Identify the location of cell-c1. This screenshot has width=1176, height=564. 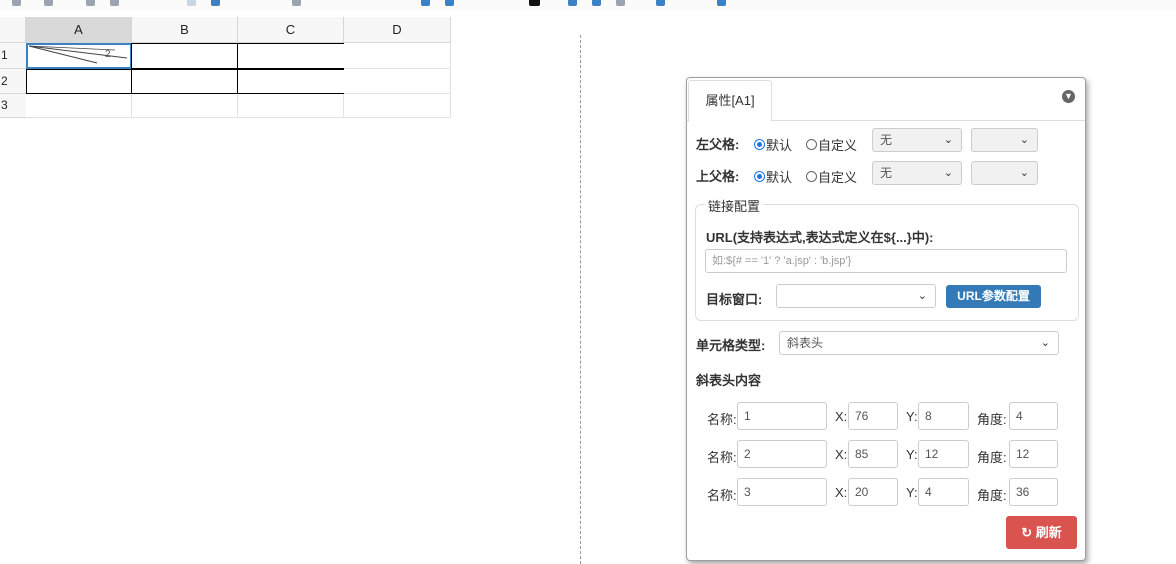
(291, 56).